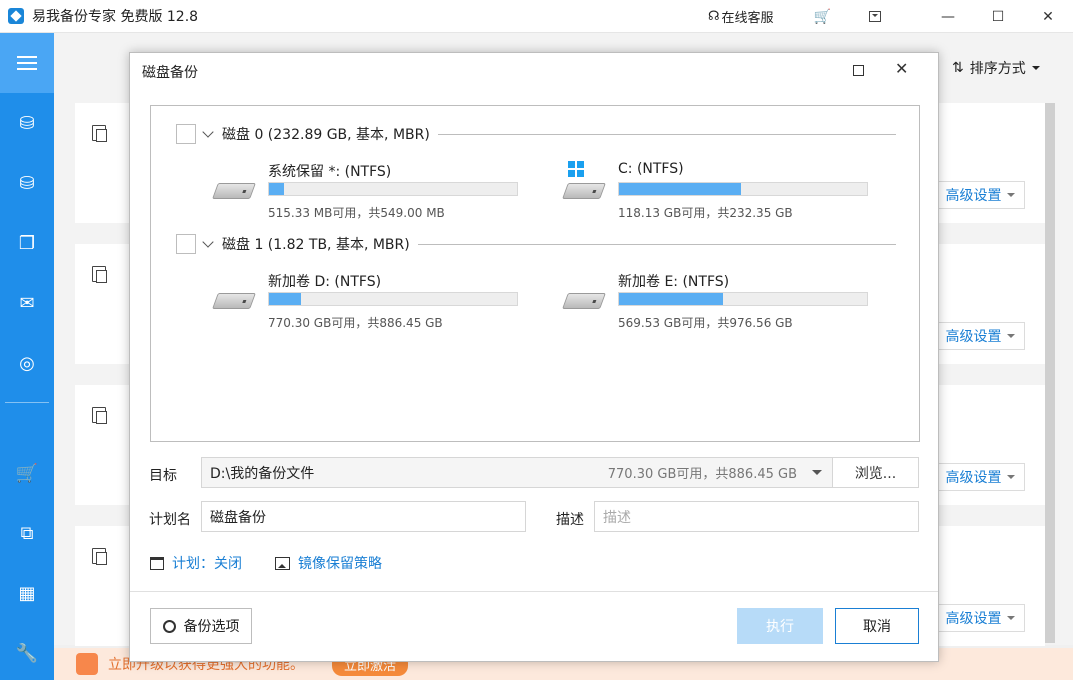 Image resolution: width=1073 pixels, height=680 pixels. What do you see at coordinates (363, 516) in the screenshot?
I see `plan-name-input: 磁盘备份` at bounding box center [363, 516].